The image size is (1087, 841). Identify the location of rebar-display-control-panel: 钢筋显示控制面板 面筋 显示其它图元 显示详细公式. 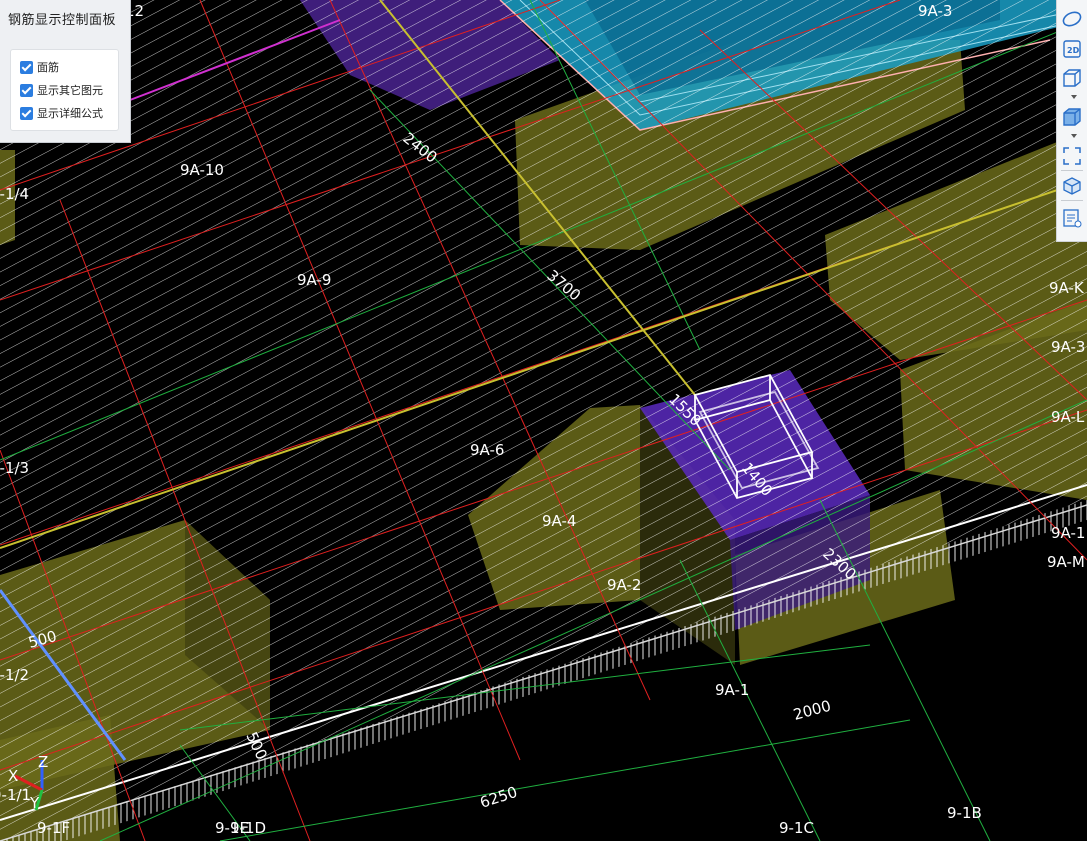
(65, 71).